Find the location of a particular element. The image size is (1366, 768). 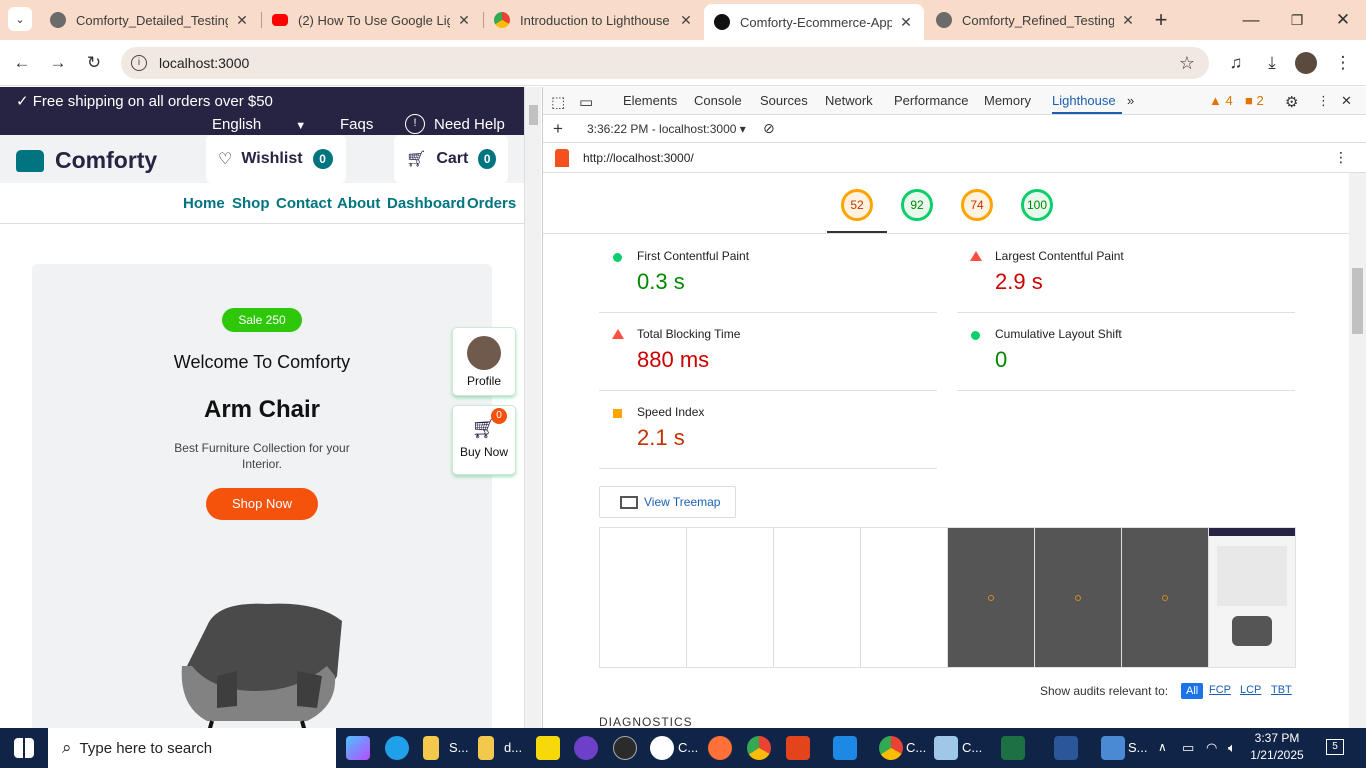

tab-sources: Sources is located at coordinates (784, 100).